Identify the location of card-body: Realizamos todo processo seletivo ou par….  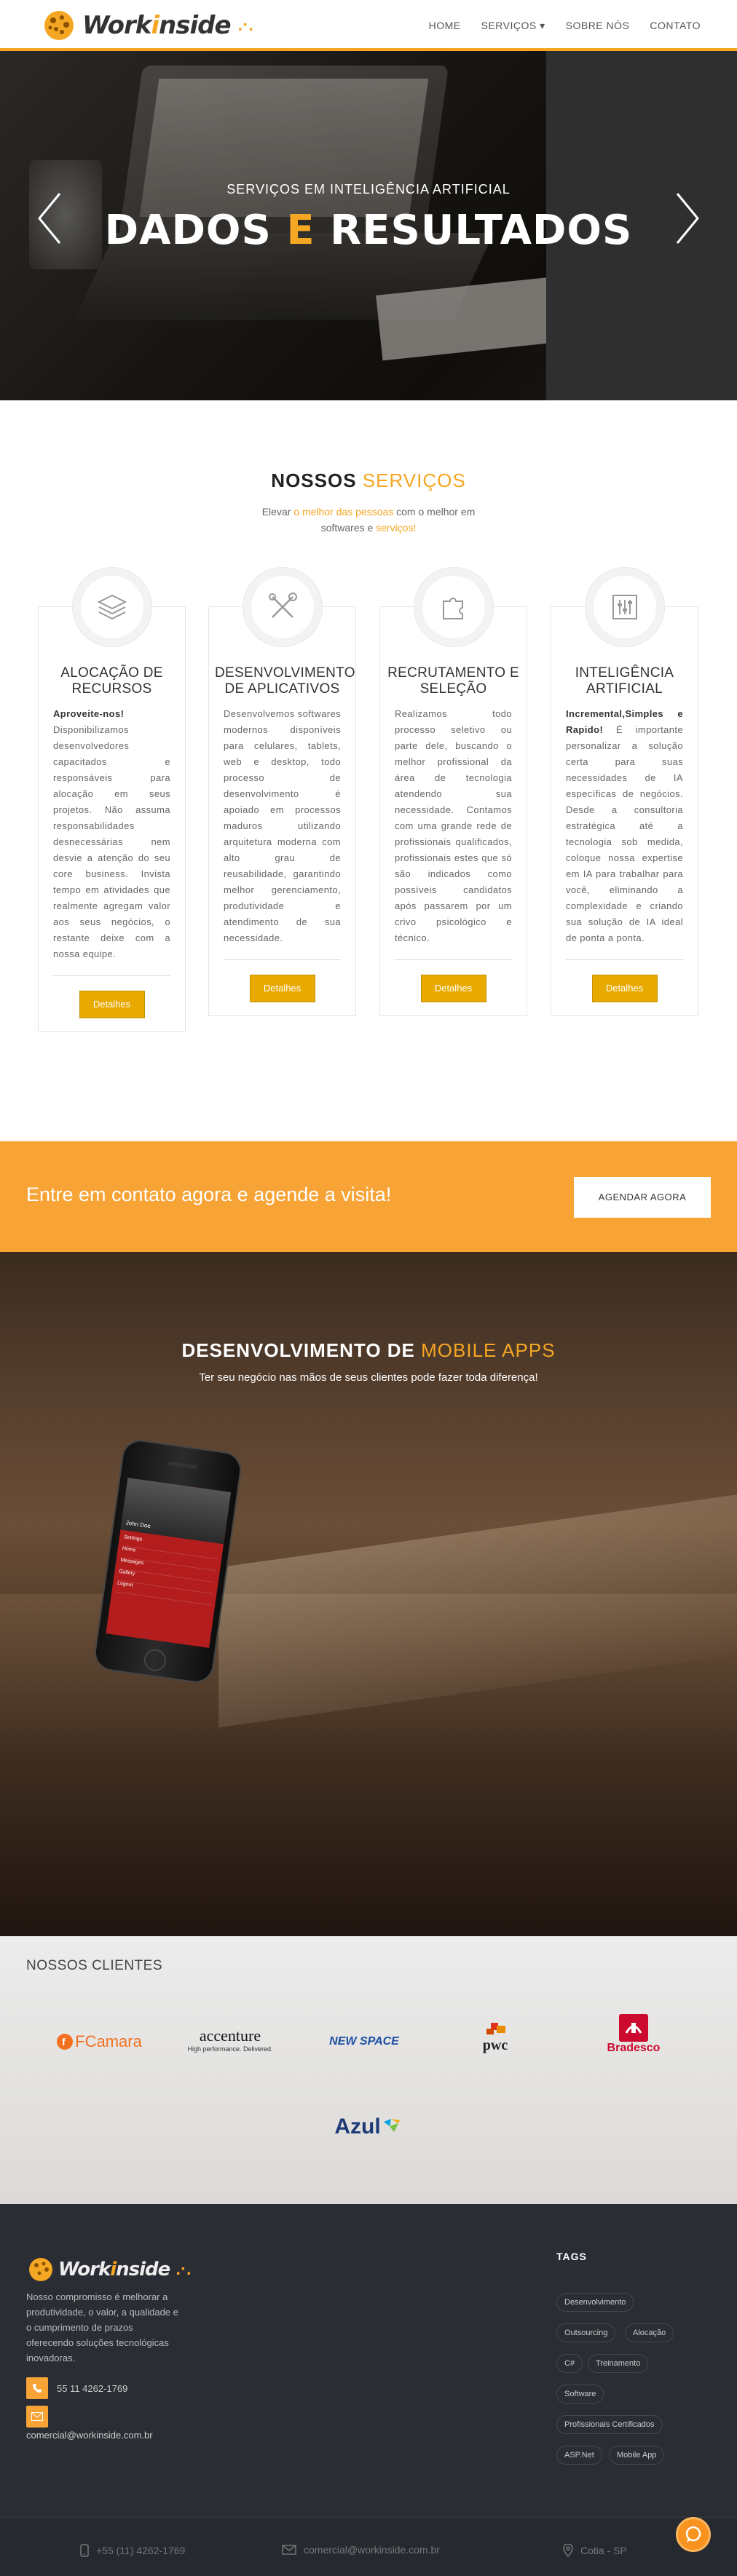
(453, 821).